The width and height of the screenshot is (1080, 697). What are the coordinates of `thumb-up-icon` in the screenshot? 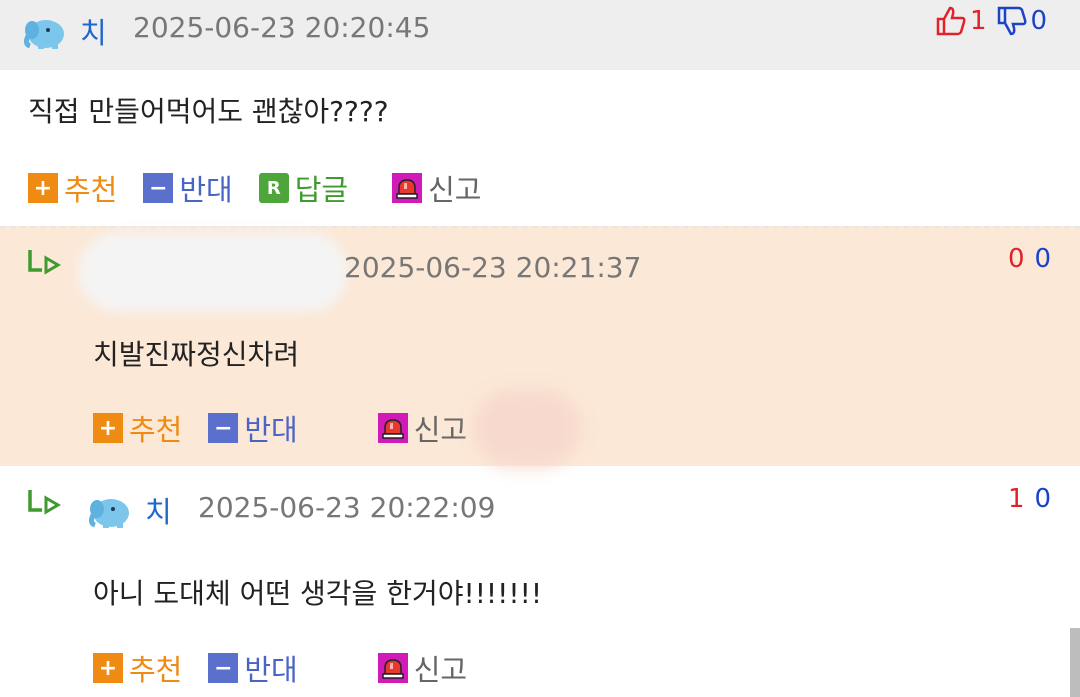 It's located at (951, 21).